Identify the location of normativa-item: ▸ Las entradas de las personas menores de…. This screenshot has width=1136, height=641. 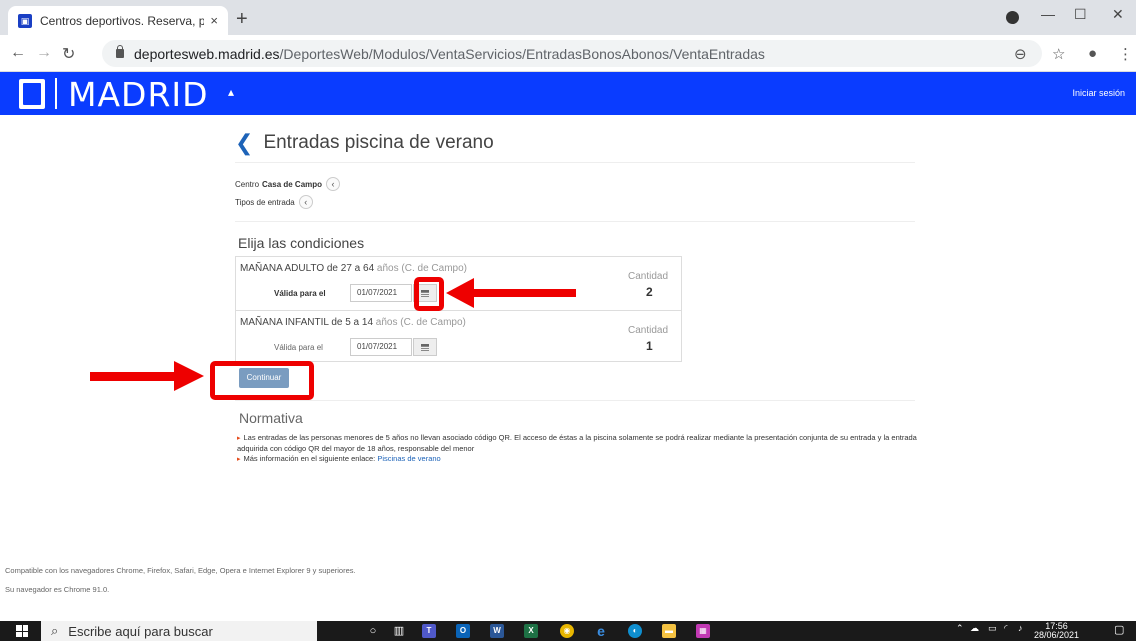
(577, 443).